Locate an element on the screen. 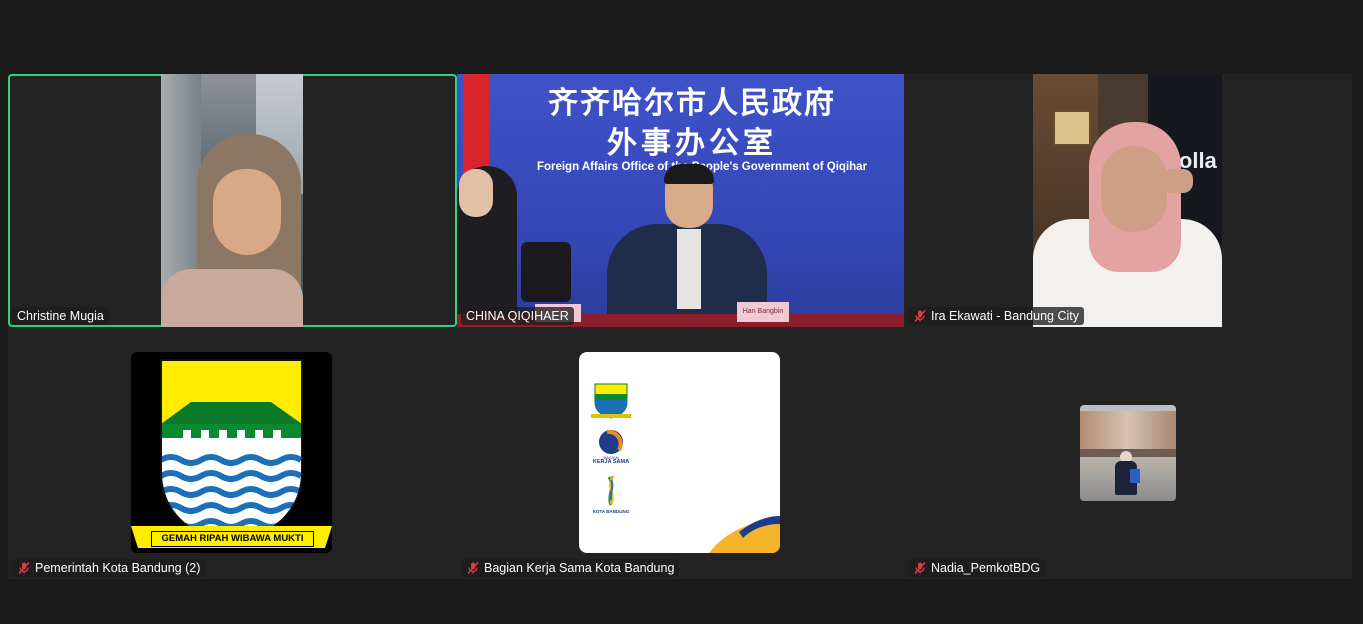 This screenshot has width=1363, height=624. participant-name: CHINA QIQIHAER is located at coordinates (517, 316).